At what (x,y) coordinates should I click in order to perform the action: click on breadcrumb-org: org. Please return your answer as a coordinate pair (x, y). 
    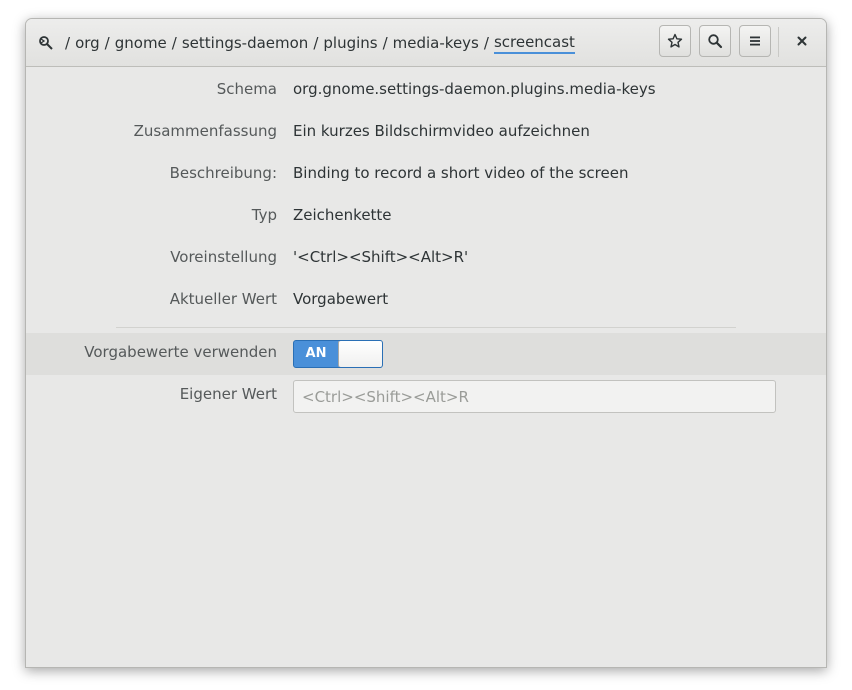
    Looking at the image, I should click on (87, 43).